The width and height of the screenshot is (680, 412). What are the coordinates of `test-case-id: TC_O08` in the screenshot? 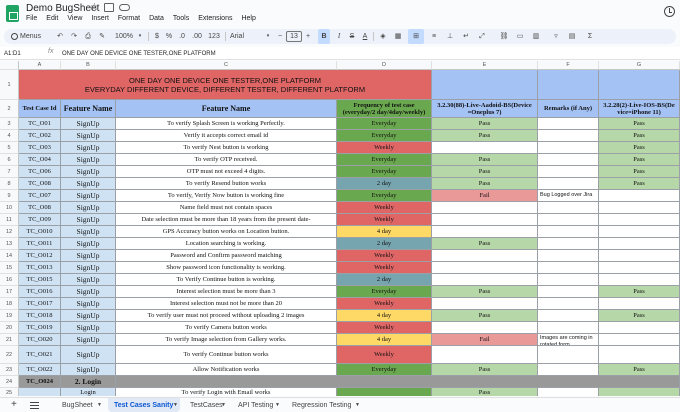 It's located at (40, 184).